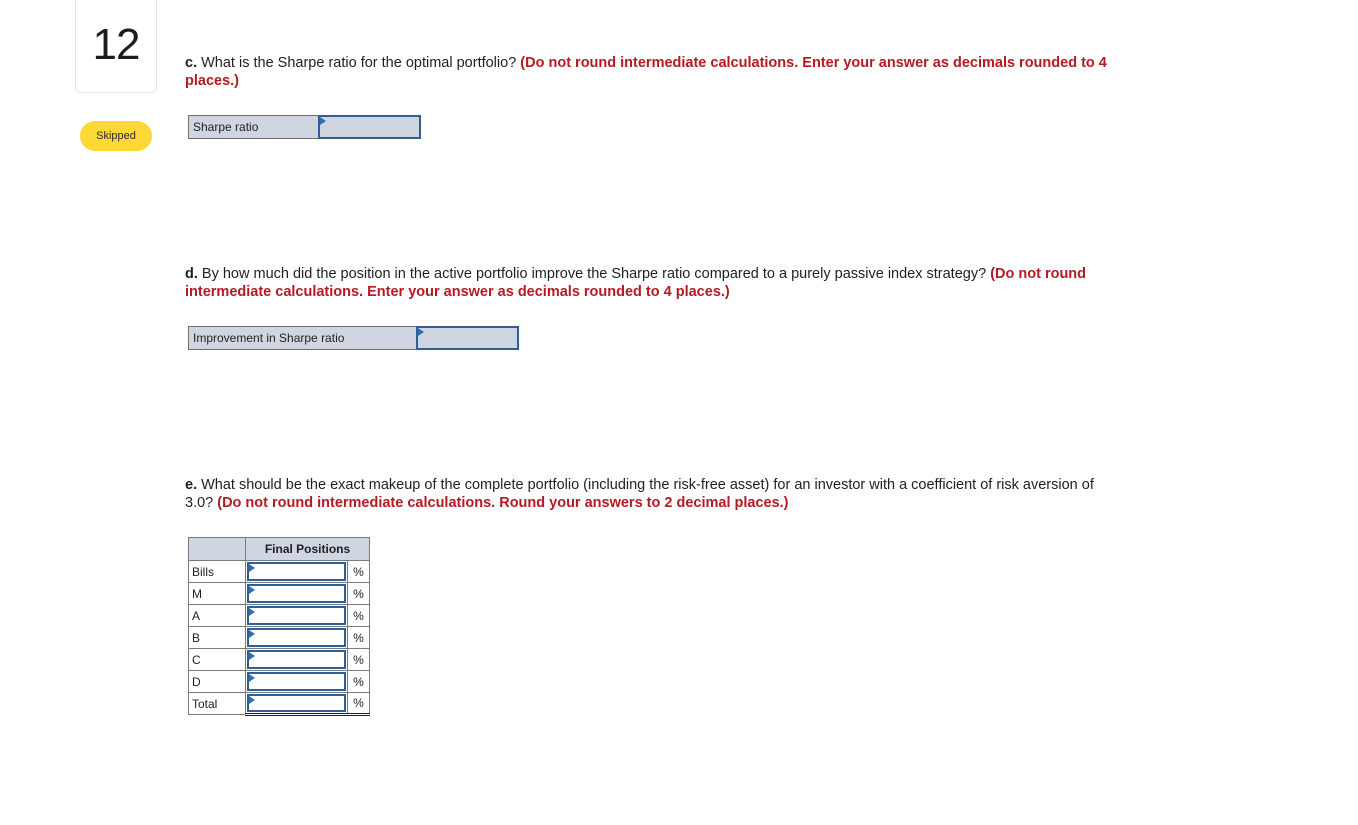 This screenshot has width=1358, height=825. I want to click on status-badge: Skipped, so click(116, 136).